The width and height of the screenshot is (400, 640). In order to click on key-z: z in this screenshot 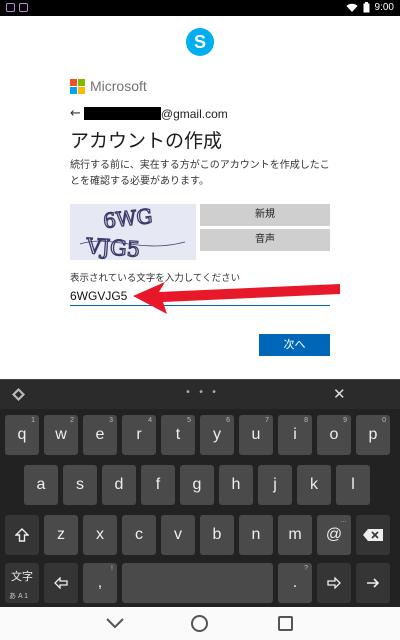, I will do `click(61, 535)`.